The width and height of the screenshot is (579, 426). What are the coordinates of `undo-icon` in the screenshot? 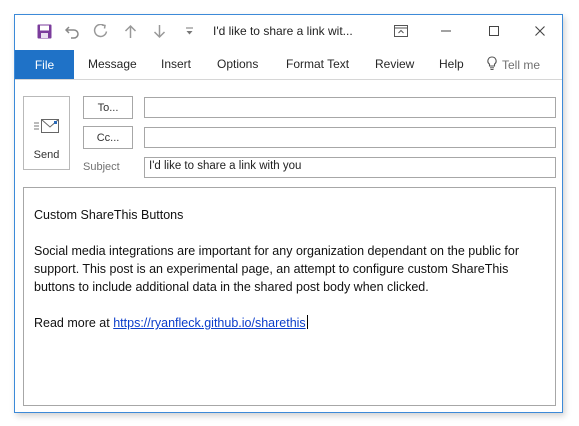 It's located at (72, 31).